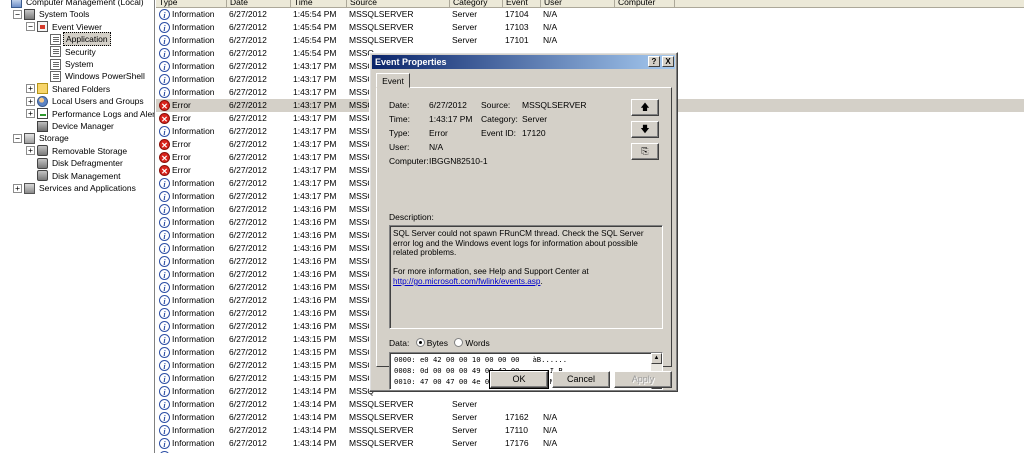  What do you see at coordinates (438, 133) in the screenshot?
I see `type-value: Error` at bounding box center [438, 133].